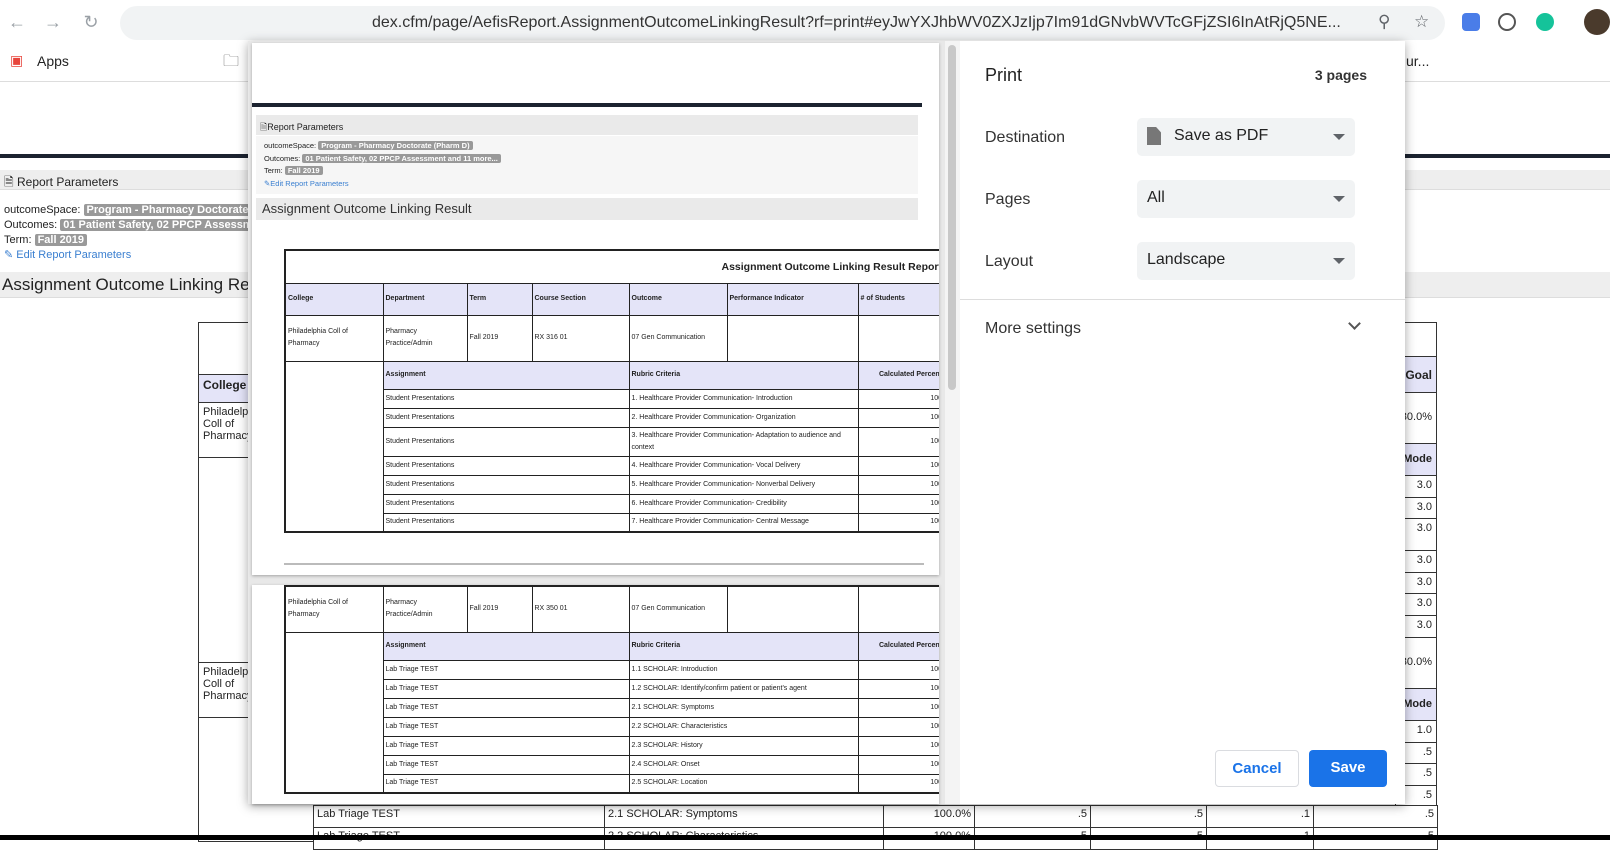  I want to click on preview-heading: Assignment Outcome Linking Result, so click(587, 209).